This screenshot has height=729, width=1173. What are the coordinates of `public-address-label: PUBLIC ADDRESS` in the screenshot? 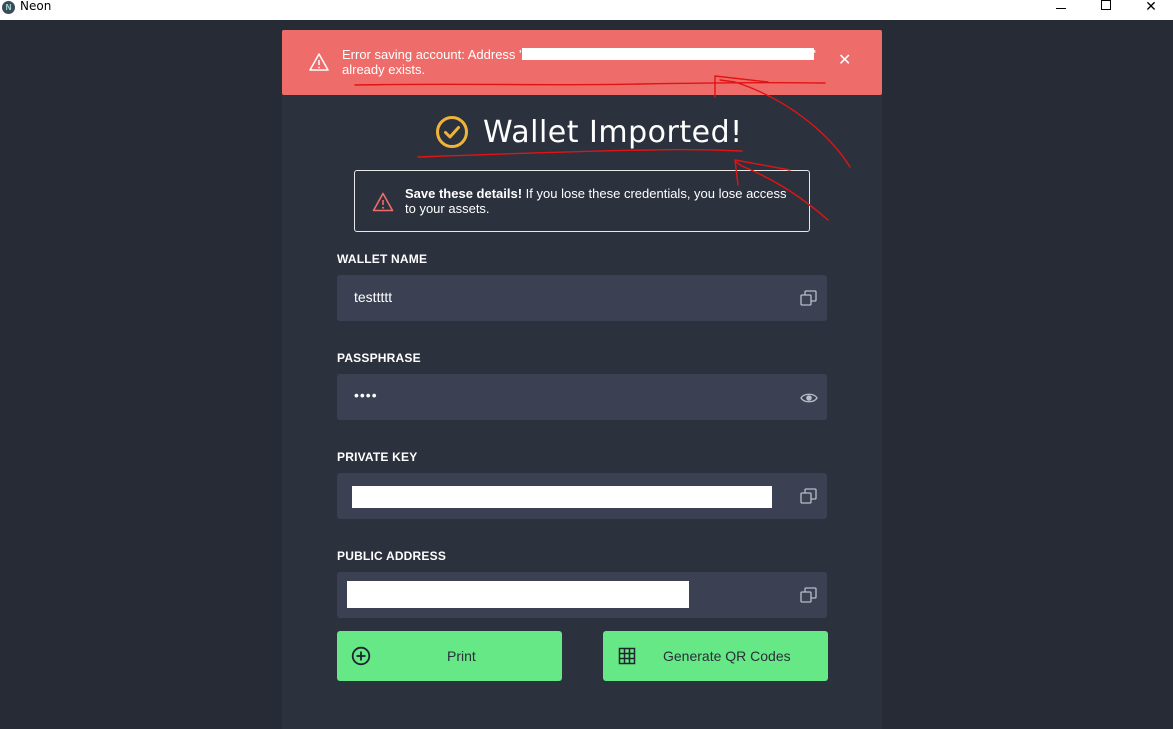 It's located at (392, 556).